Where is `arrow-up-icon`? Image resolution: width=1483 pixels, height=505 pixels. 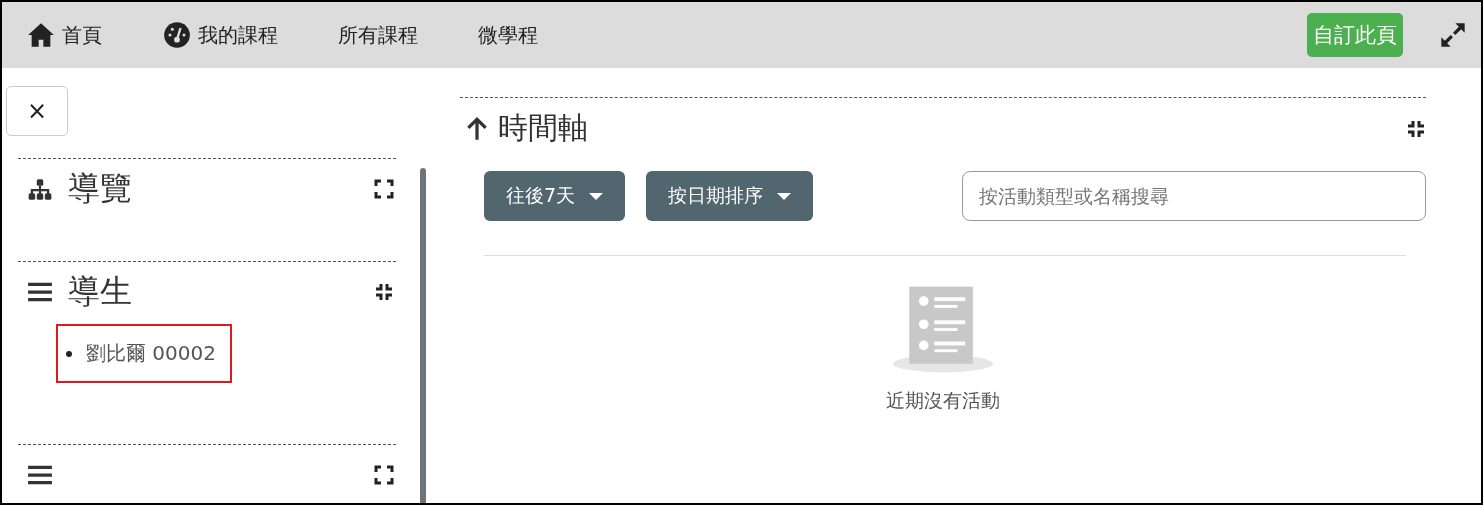 arrow-up-icon is located at coordinates (477, 128).